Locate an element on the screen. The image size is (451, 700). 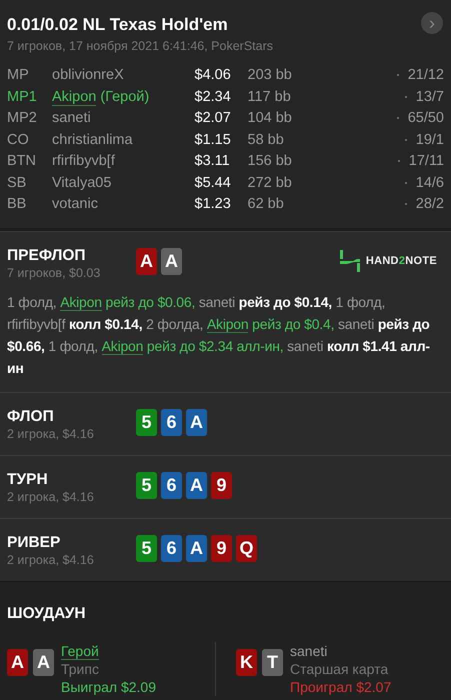
stack-amount: $2.34 is located at coordinates (212, 96).